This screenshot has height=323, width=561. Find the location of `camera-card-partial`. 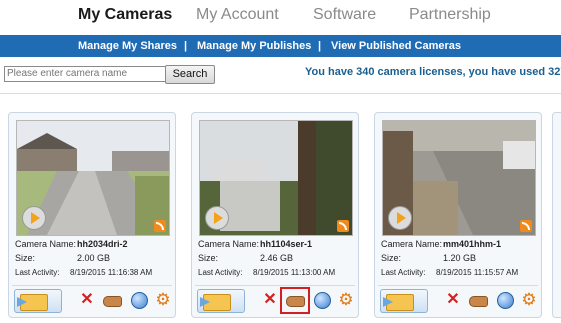

camera-card-partial is located at coordinates (556, 215).